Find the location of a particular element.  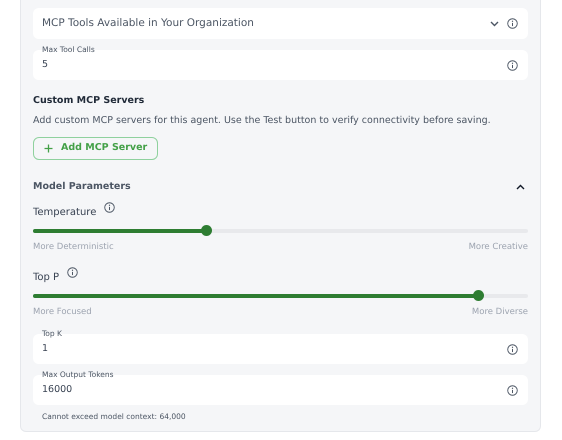

description-text: Add custom MCP servers for this agent. Use the Test button to verify connectivity before saving. is located at coordinates (262, 121).